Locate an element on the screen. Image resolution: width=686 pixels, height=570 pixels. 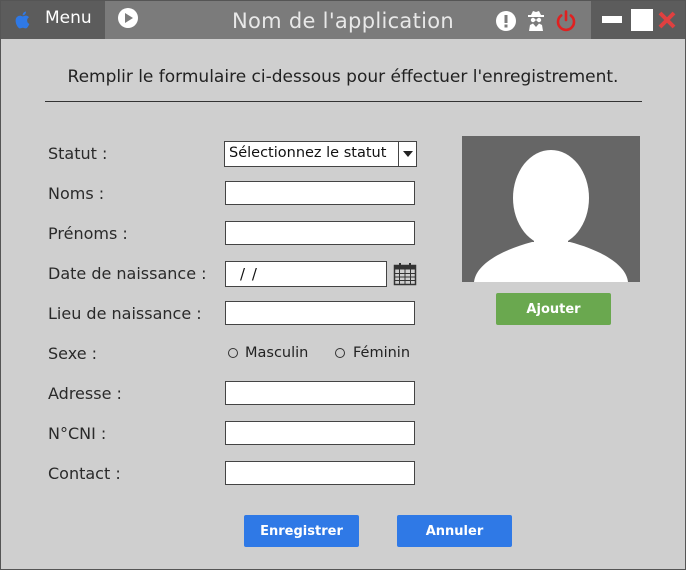
adresse-input is located at coordinates (320, 393).